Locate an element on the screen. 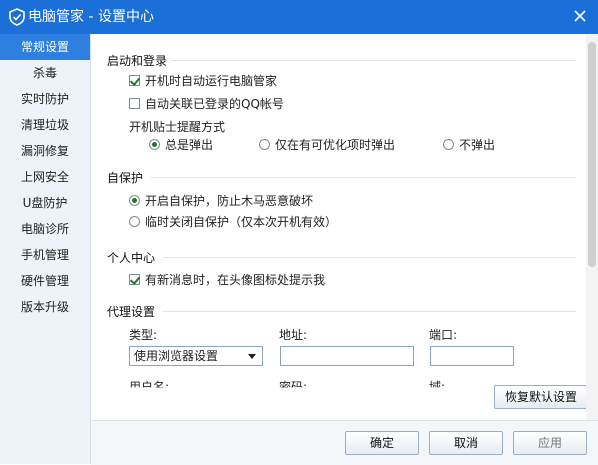 The height and width of the screenshot is (465, 598). chevron-down-icon is located at coordinates (252, 356).